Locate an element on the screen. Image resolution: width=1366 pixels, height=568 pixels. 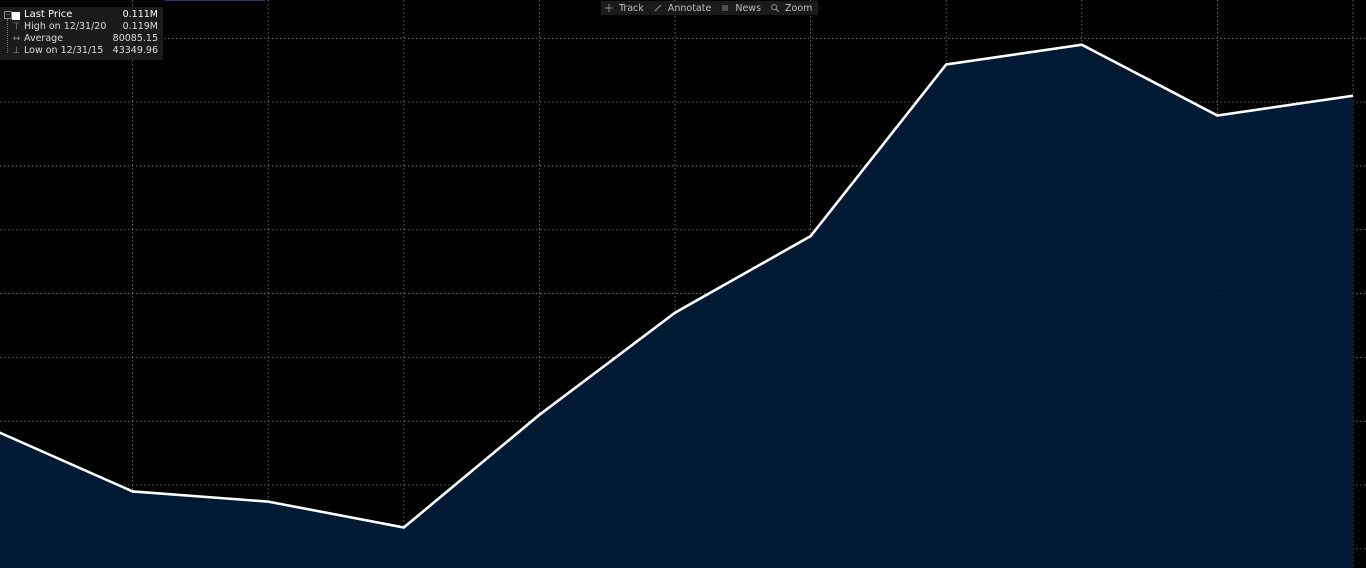
data-point-12/31/17 is located at coordinates (675, 313).